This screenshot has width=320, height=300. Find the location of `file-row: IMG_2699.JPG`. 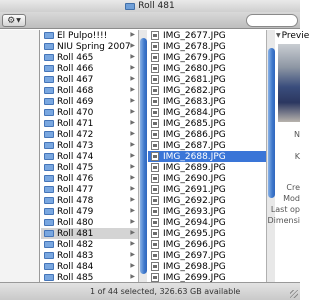

file-row: IMG_2699.JPG is located at coordinates (207, 277).